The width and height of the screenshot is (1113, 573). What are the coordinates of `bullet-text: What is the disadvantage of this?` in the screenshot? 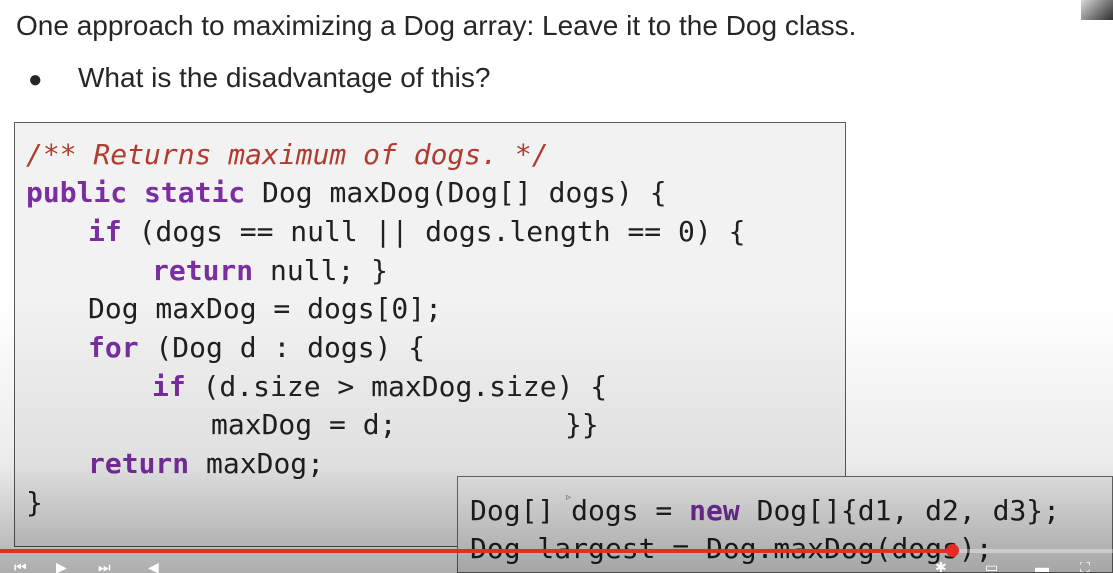 It's located at (284, 77).